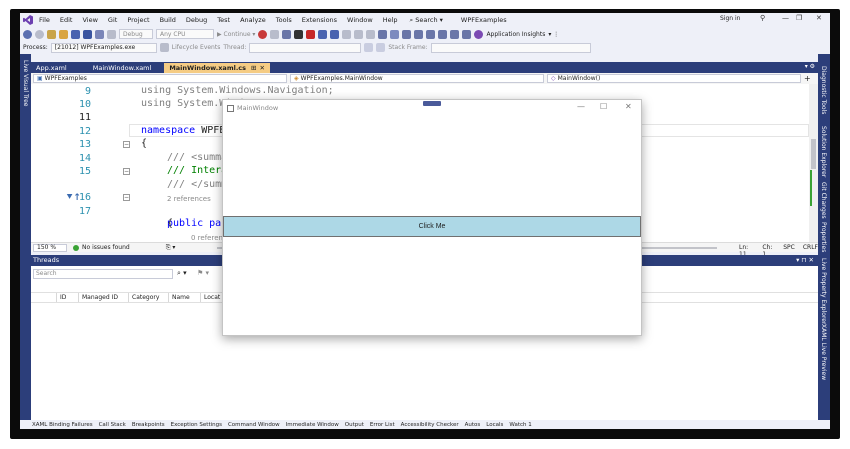 This screenshot has height=449, width=850. Describe the element at coordinates (354, 425) in the screenshot. I see `tab-output: Output` at that location.